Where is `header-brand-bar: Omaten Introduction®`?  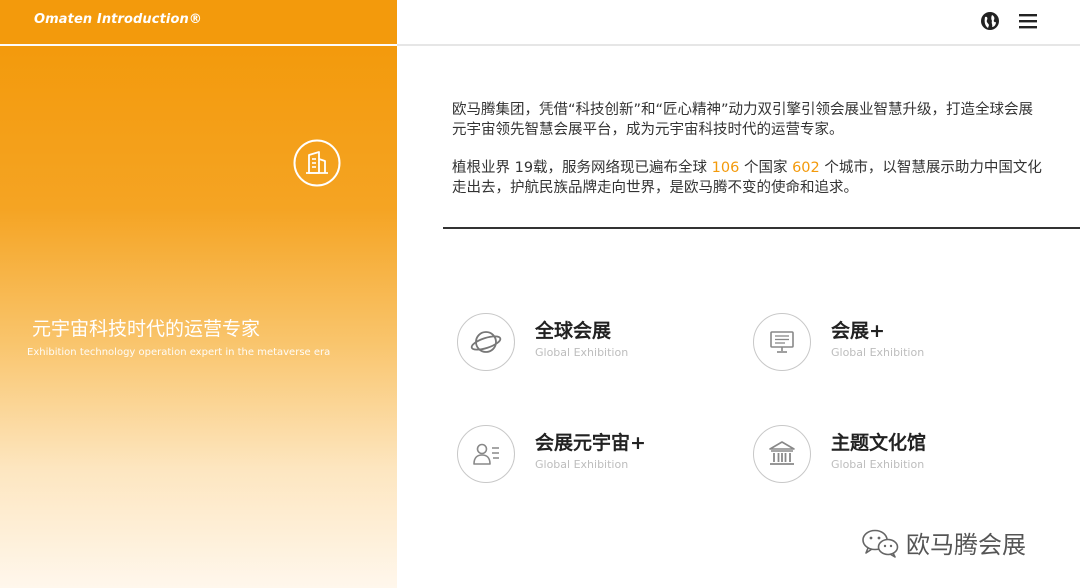
header-brand-bar: Omaten Introduction® is located at coordinates (198, 22).